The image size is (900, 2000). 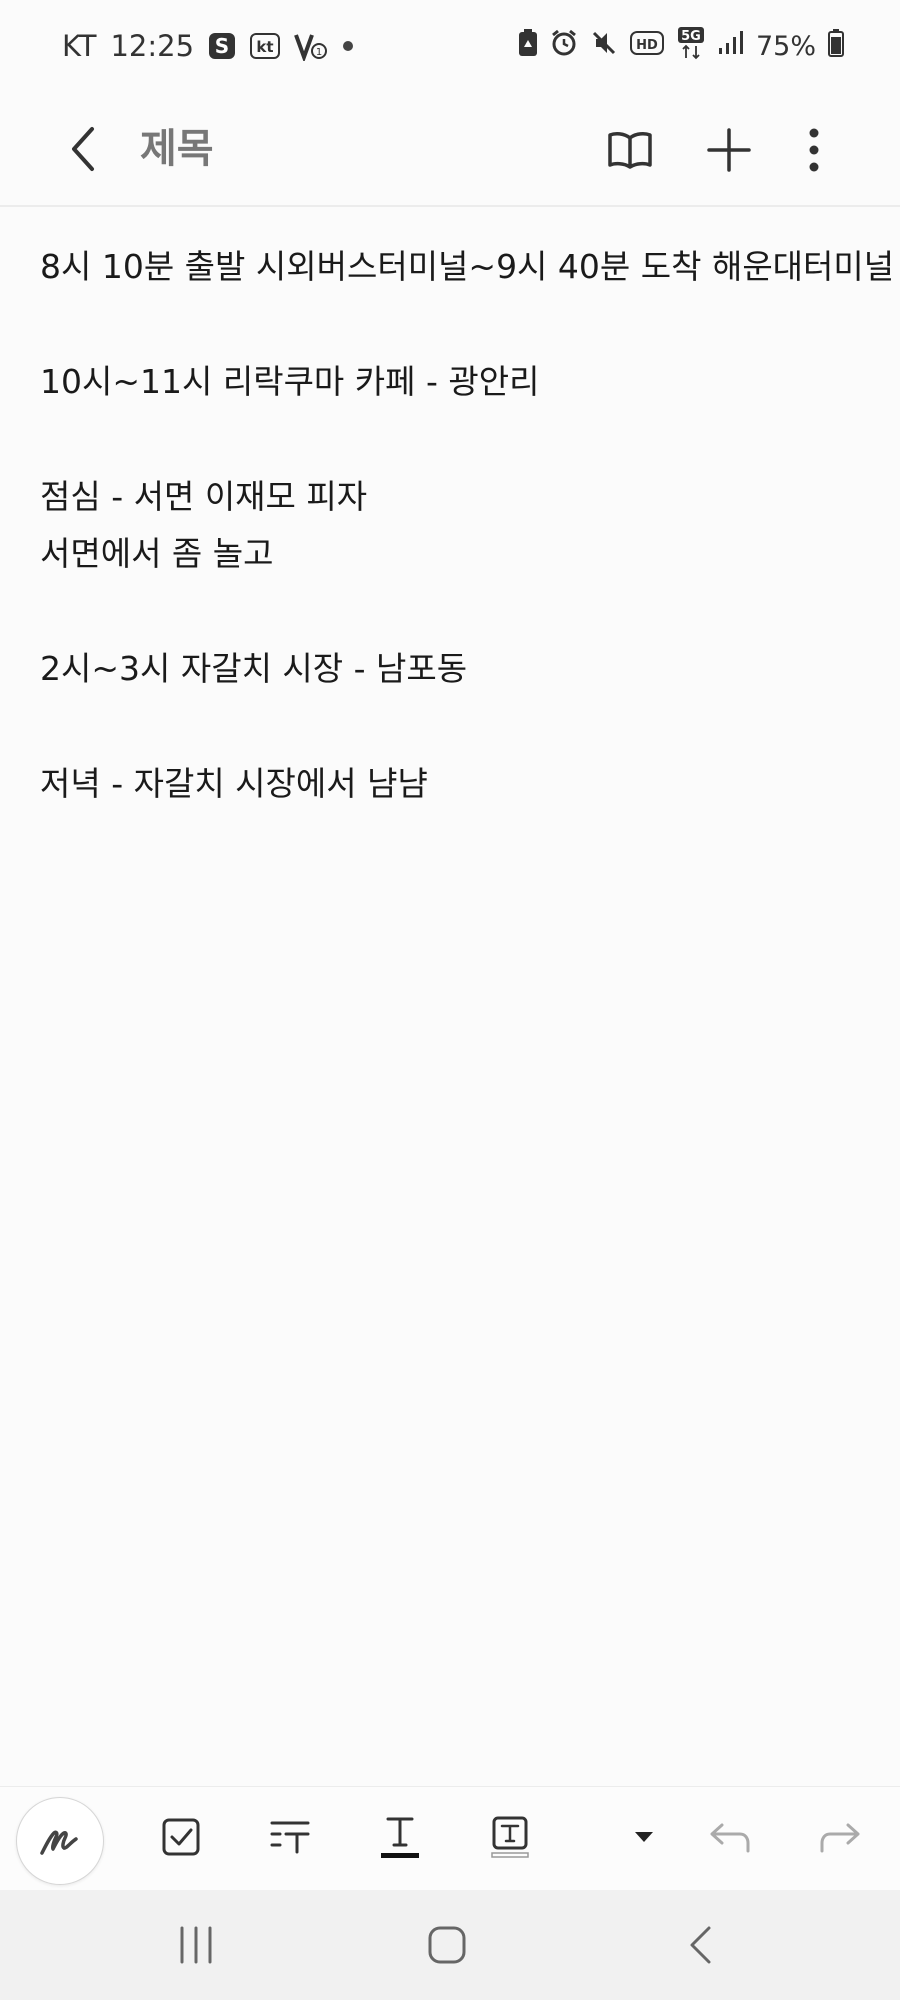 I want to click on home-icon, so click(x=447, y=1945).